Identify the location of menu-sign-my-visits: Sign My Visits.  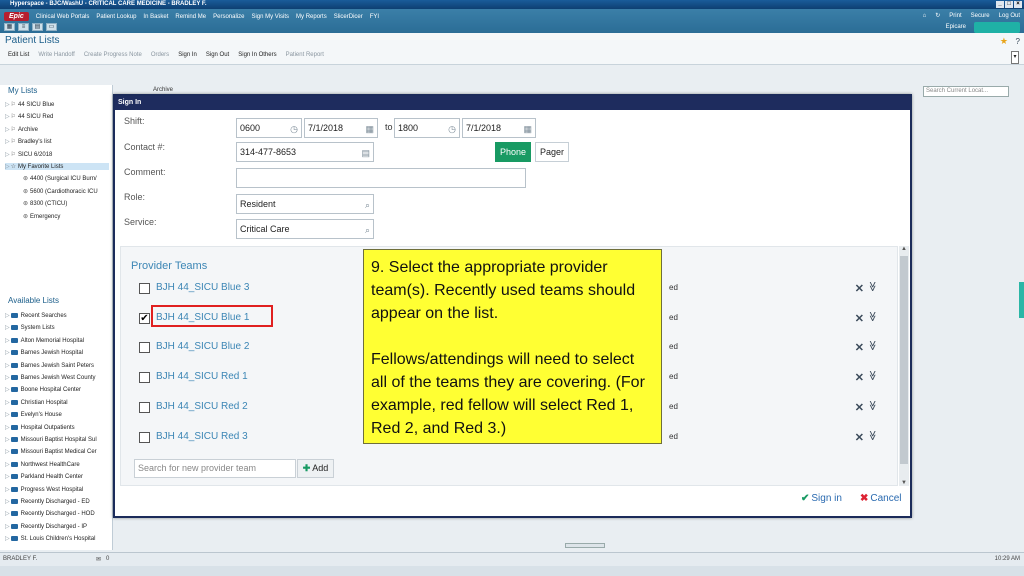
(270, 17).